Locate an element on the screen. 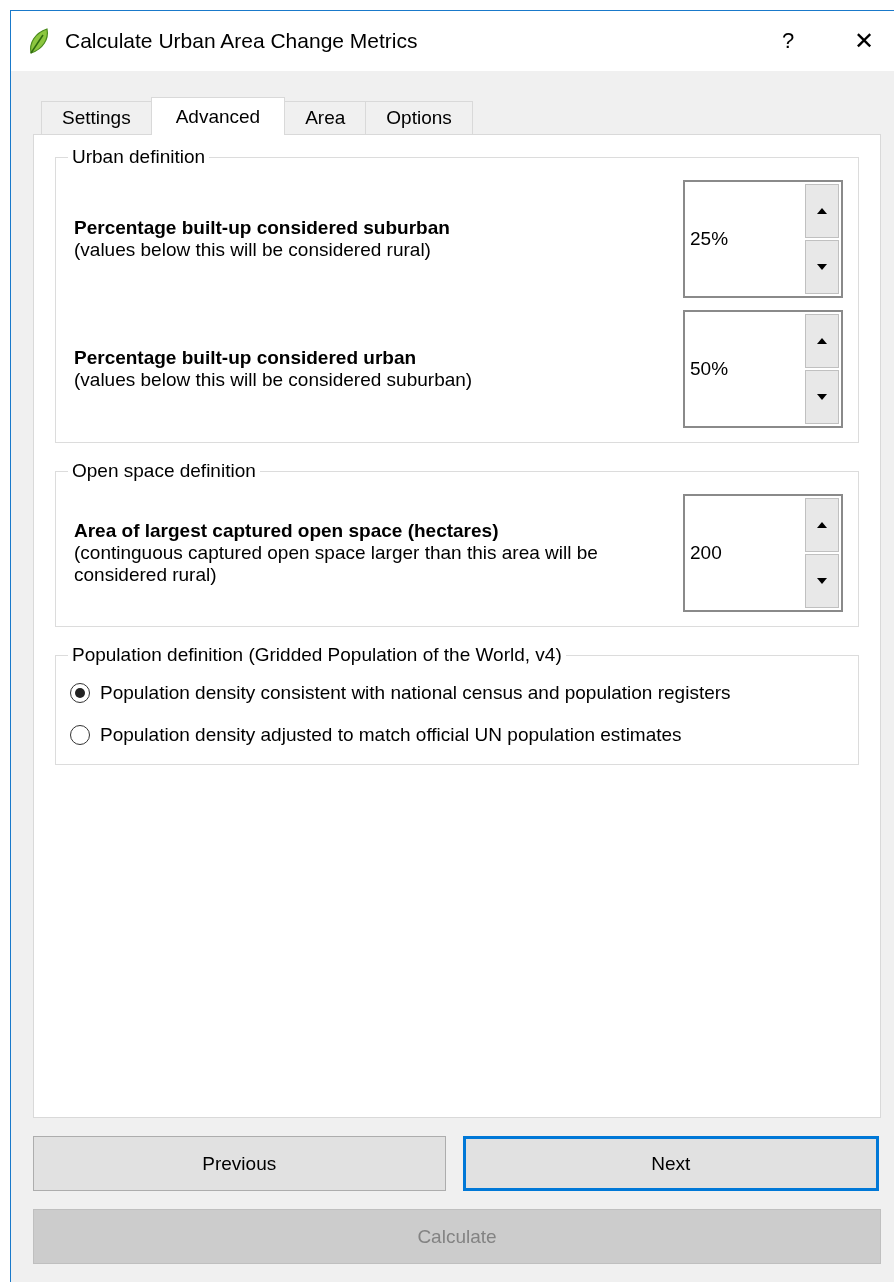 Image resolution: width=894 pixels, height=1282 pixels. field-hint: (values below this will be considered rural) is located at coordinates (253, 250).